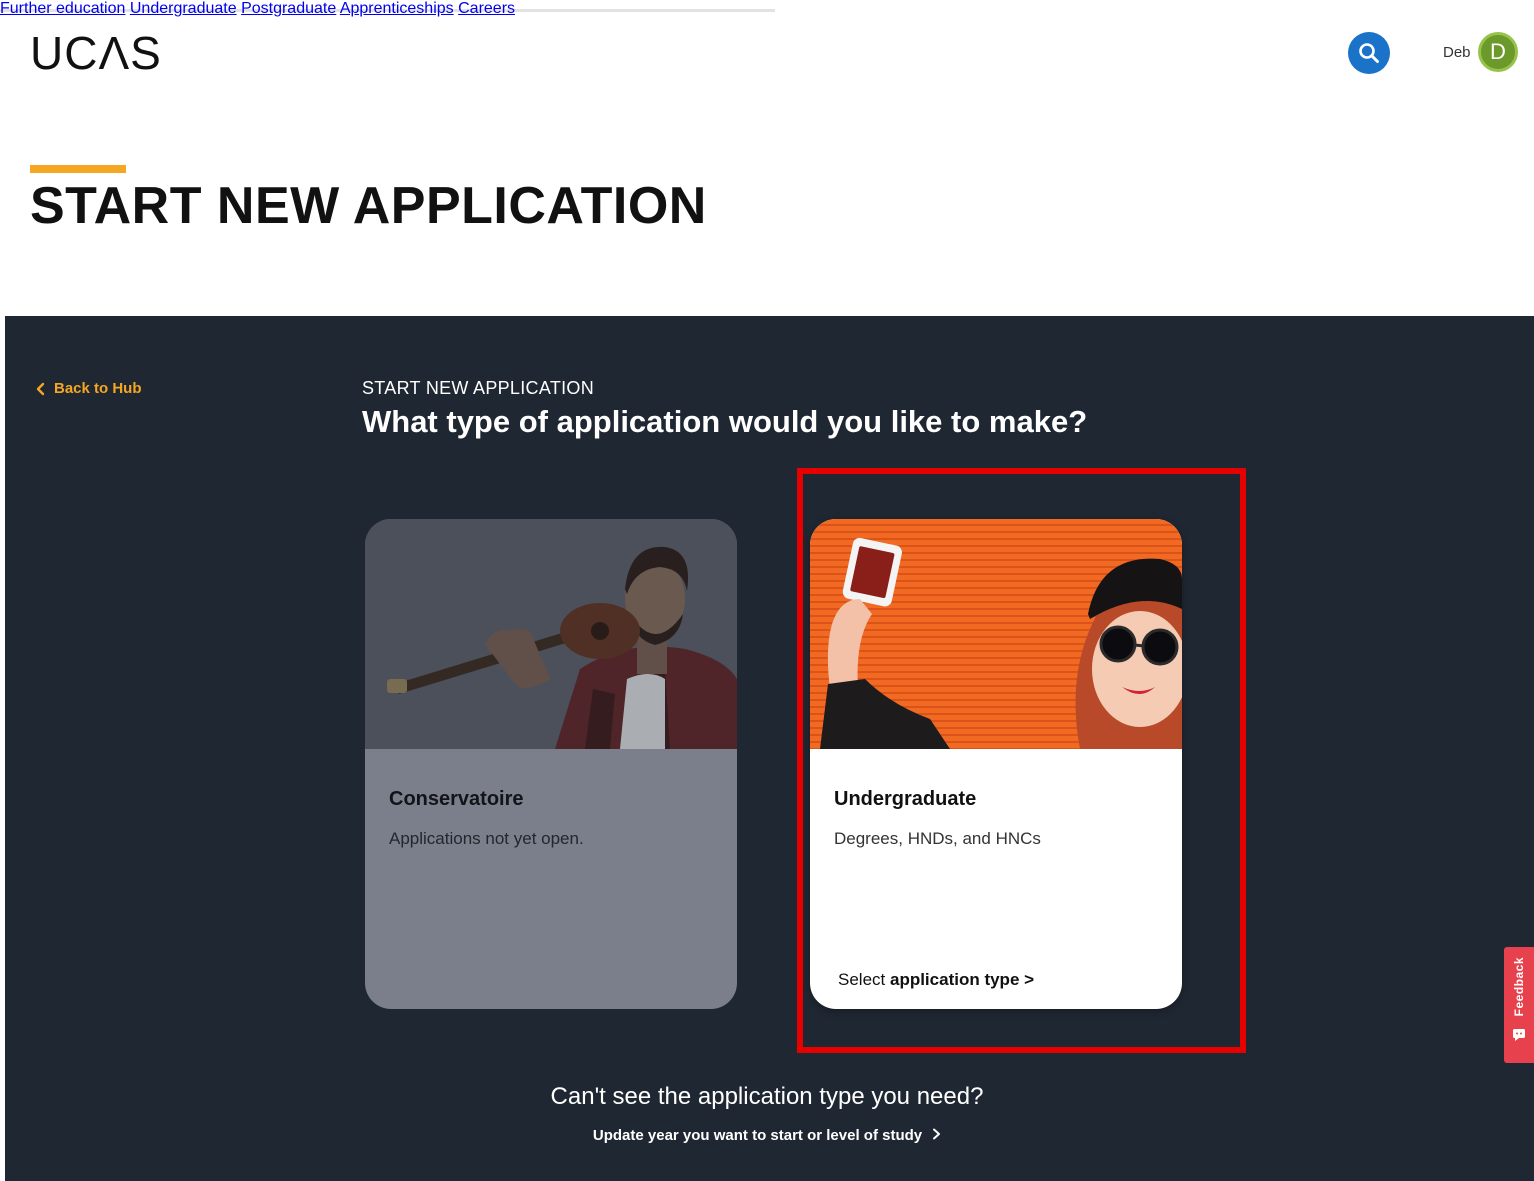 This screenshot has height=1181, width=1534. I want to click on conservatoire-title: Conservatoire, so click(456, 799).